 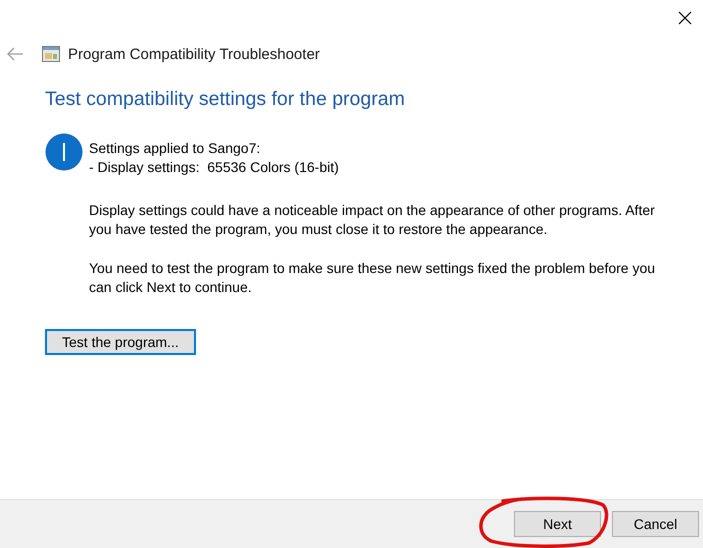 What do you see at coordinates (194, 54) in the screenshot?
I see `window-title: Program Compatibility Troubleshooter` at bounding box center [194, 54].